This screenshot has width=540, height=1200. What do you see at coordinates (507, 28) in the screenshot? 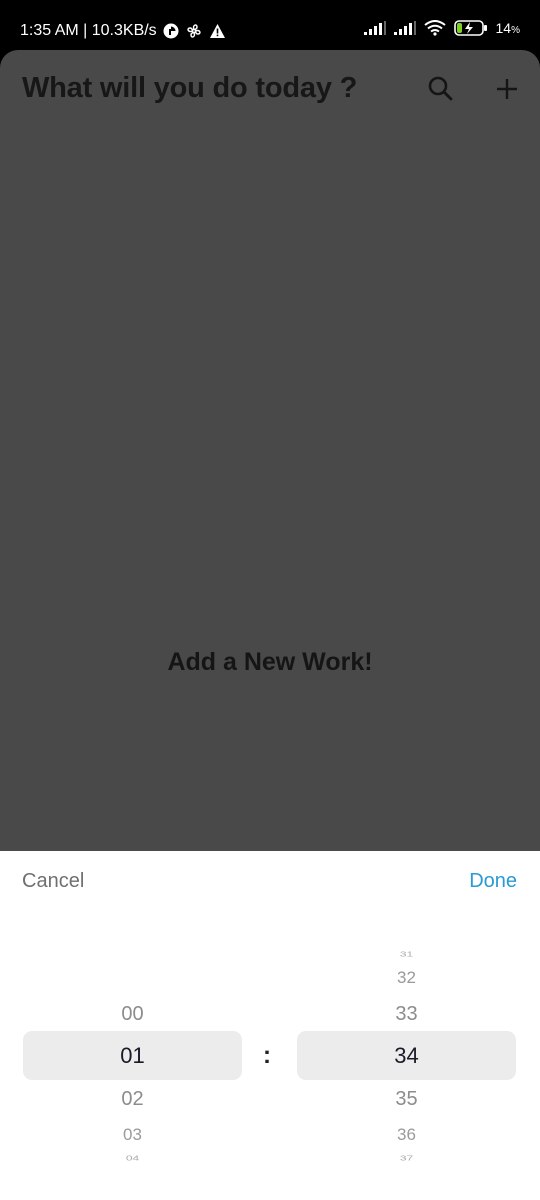
I see `battery-percent: 14%` at bounding box center [507, 28].